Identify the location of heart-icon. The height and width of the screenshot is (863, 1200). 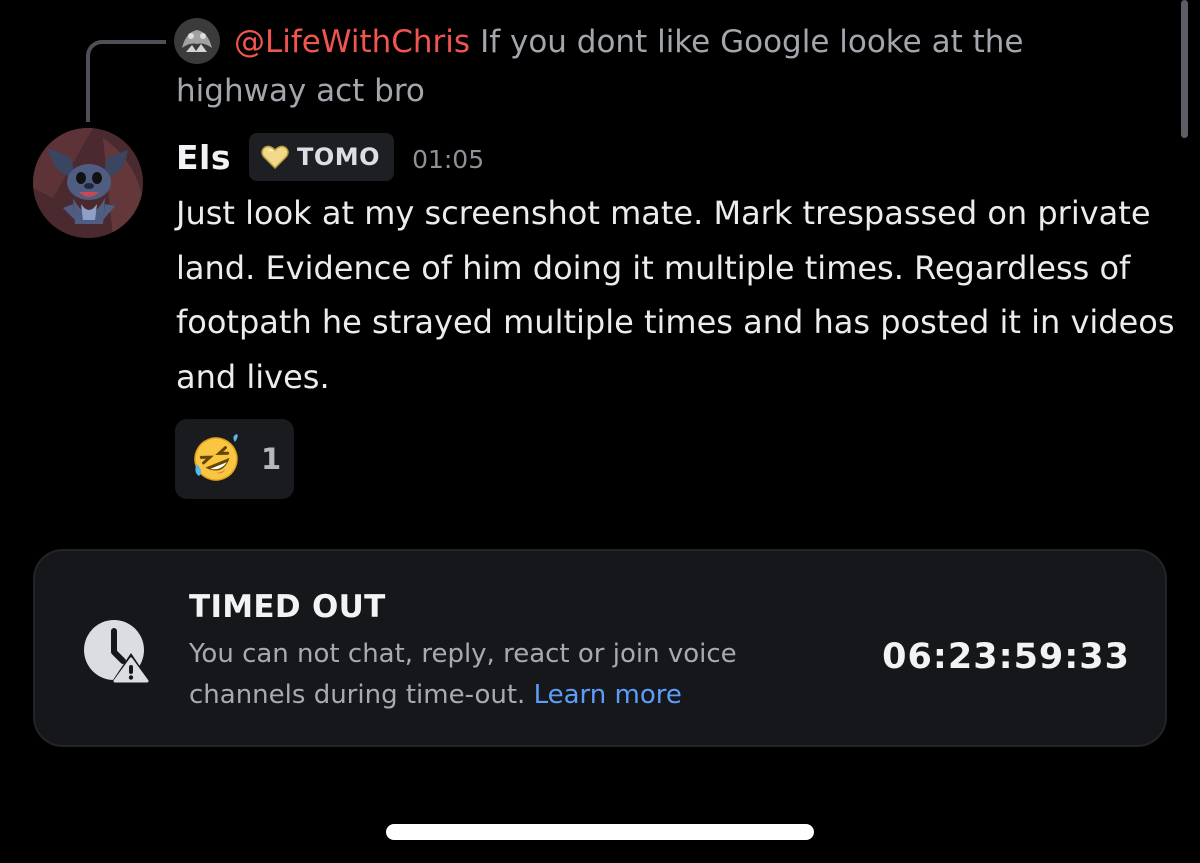
(275, 157).